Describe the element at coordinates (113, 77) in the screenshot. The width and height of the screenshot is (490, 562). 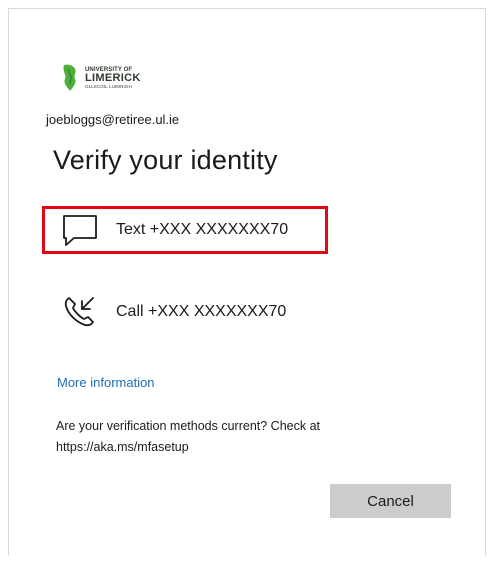
I see `logo-line-2: LIMERICK` at that location.